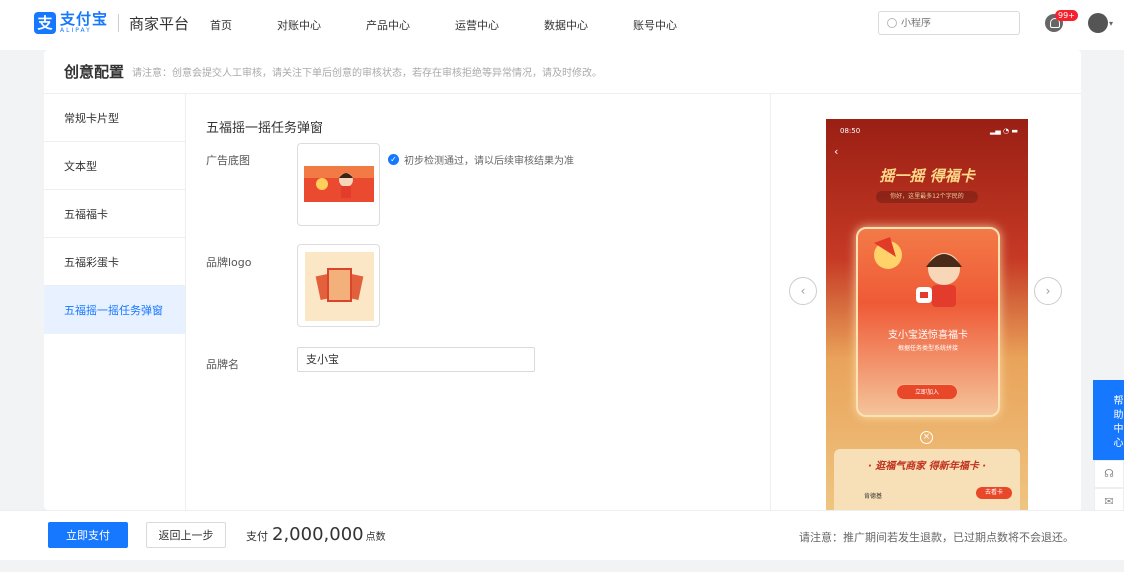  I want to click on logo-cn-text: 支付宝, so click(84, 19).